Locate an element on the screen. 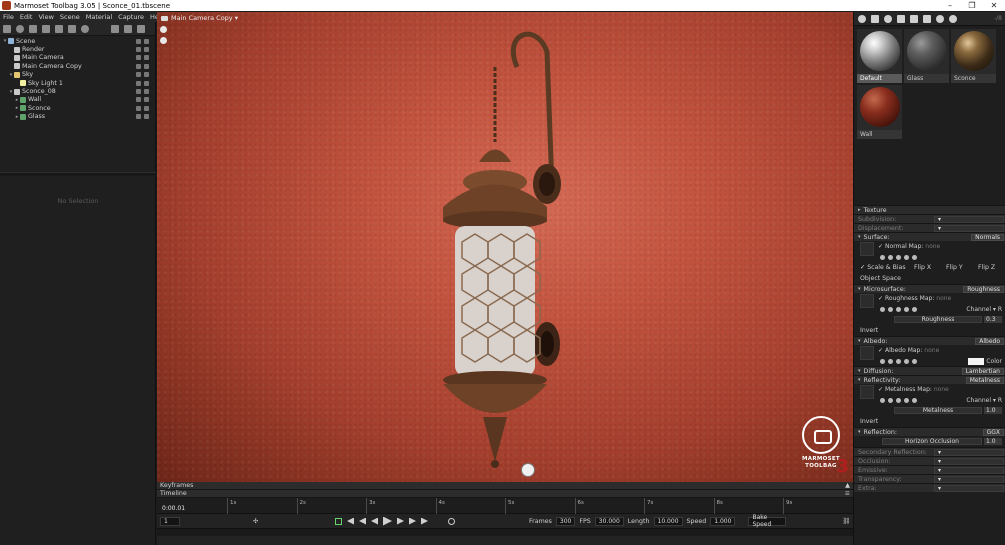 The width and height of the screenshot is (1005, 545). add-material-icon is located at coordinates (862, 18).